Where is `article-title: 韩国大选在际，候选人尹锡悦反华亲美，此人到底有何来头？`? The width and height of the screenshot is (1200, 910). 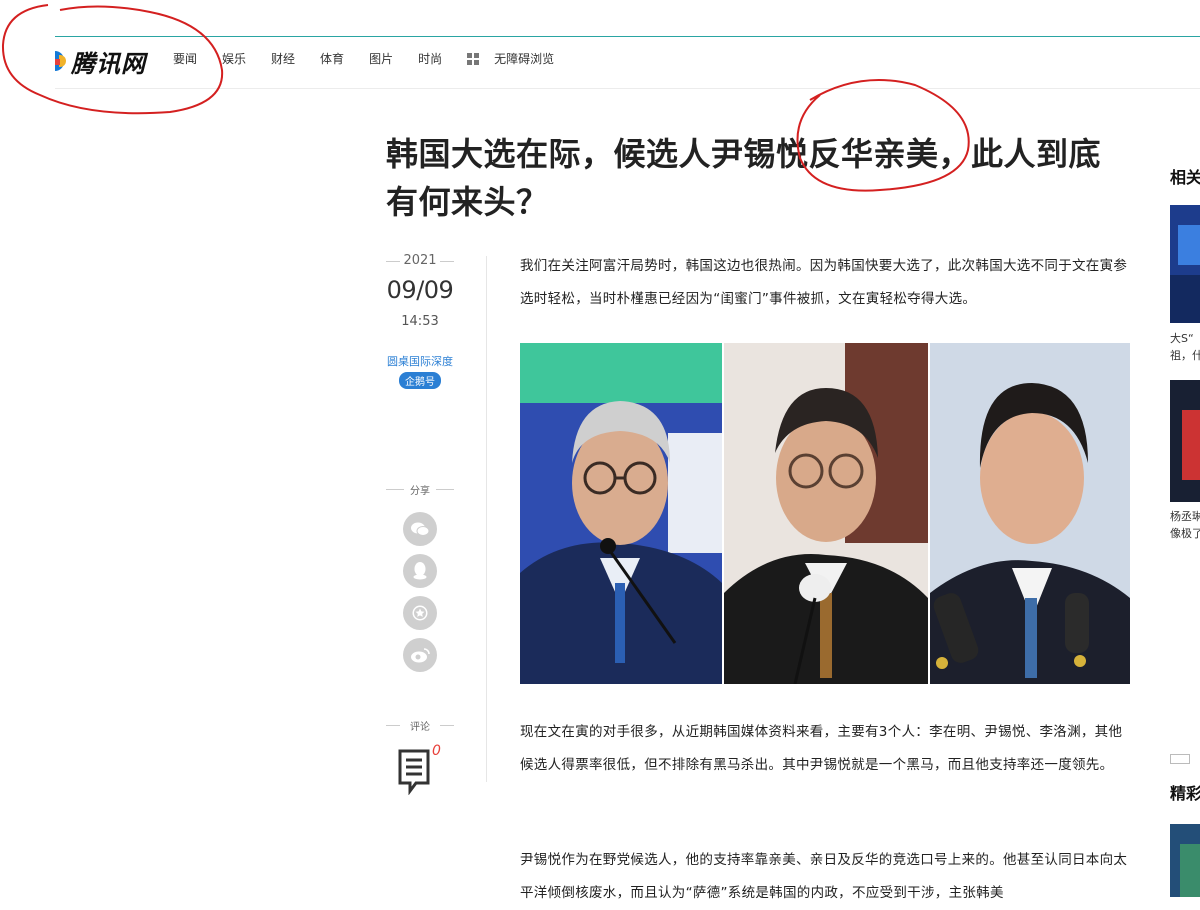
article-title: 韩国大选在际，候选人尹锡悦反华亲美，此人到底有何来头？ is located at coordinates (744, 178).